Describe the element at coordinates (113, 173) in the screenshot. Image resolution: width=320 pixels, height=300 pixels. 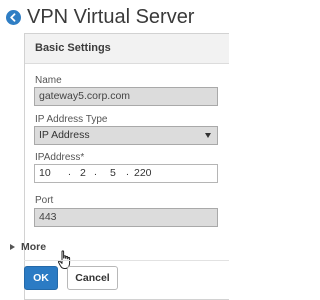
I see `ip-octet-3: 5` at that location.